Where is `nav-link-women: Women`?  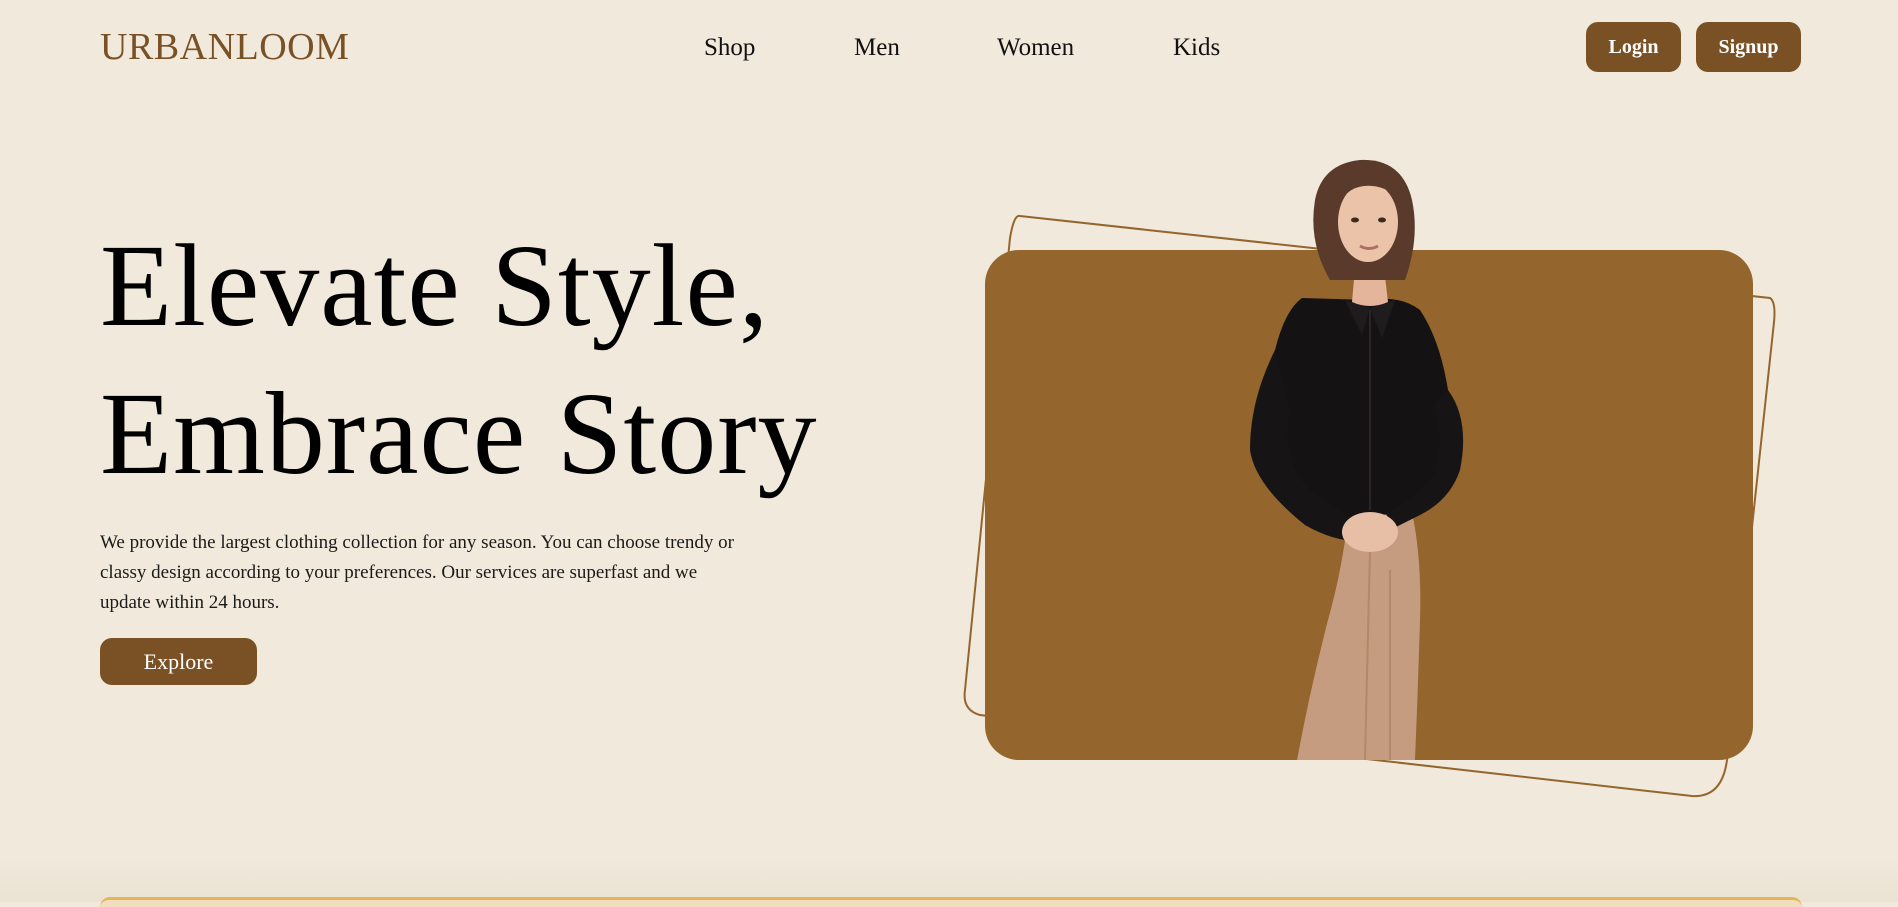 nav-link-women: Women is located at coordinates (1035, 48).